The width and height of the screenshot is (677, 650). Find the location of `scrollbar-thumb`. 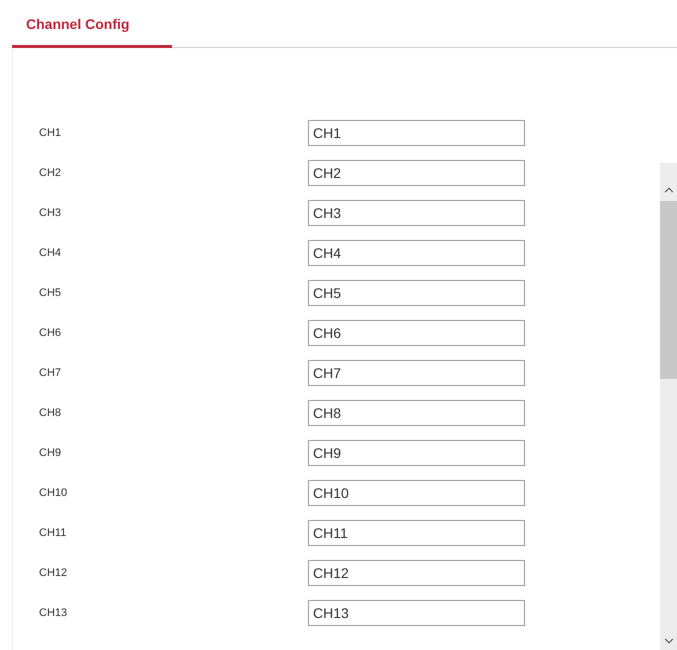

scrollbar-thumb is located at coordinates (668, 290).